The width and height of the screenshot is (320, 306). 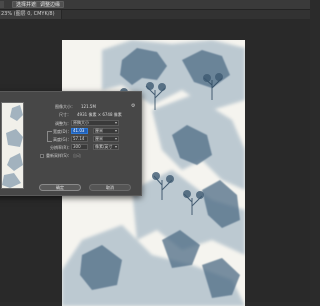 I want to click on fit-to-label: 调整为：, so click(x=63, y=123).